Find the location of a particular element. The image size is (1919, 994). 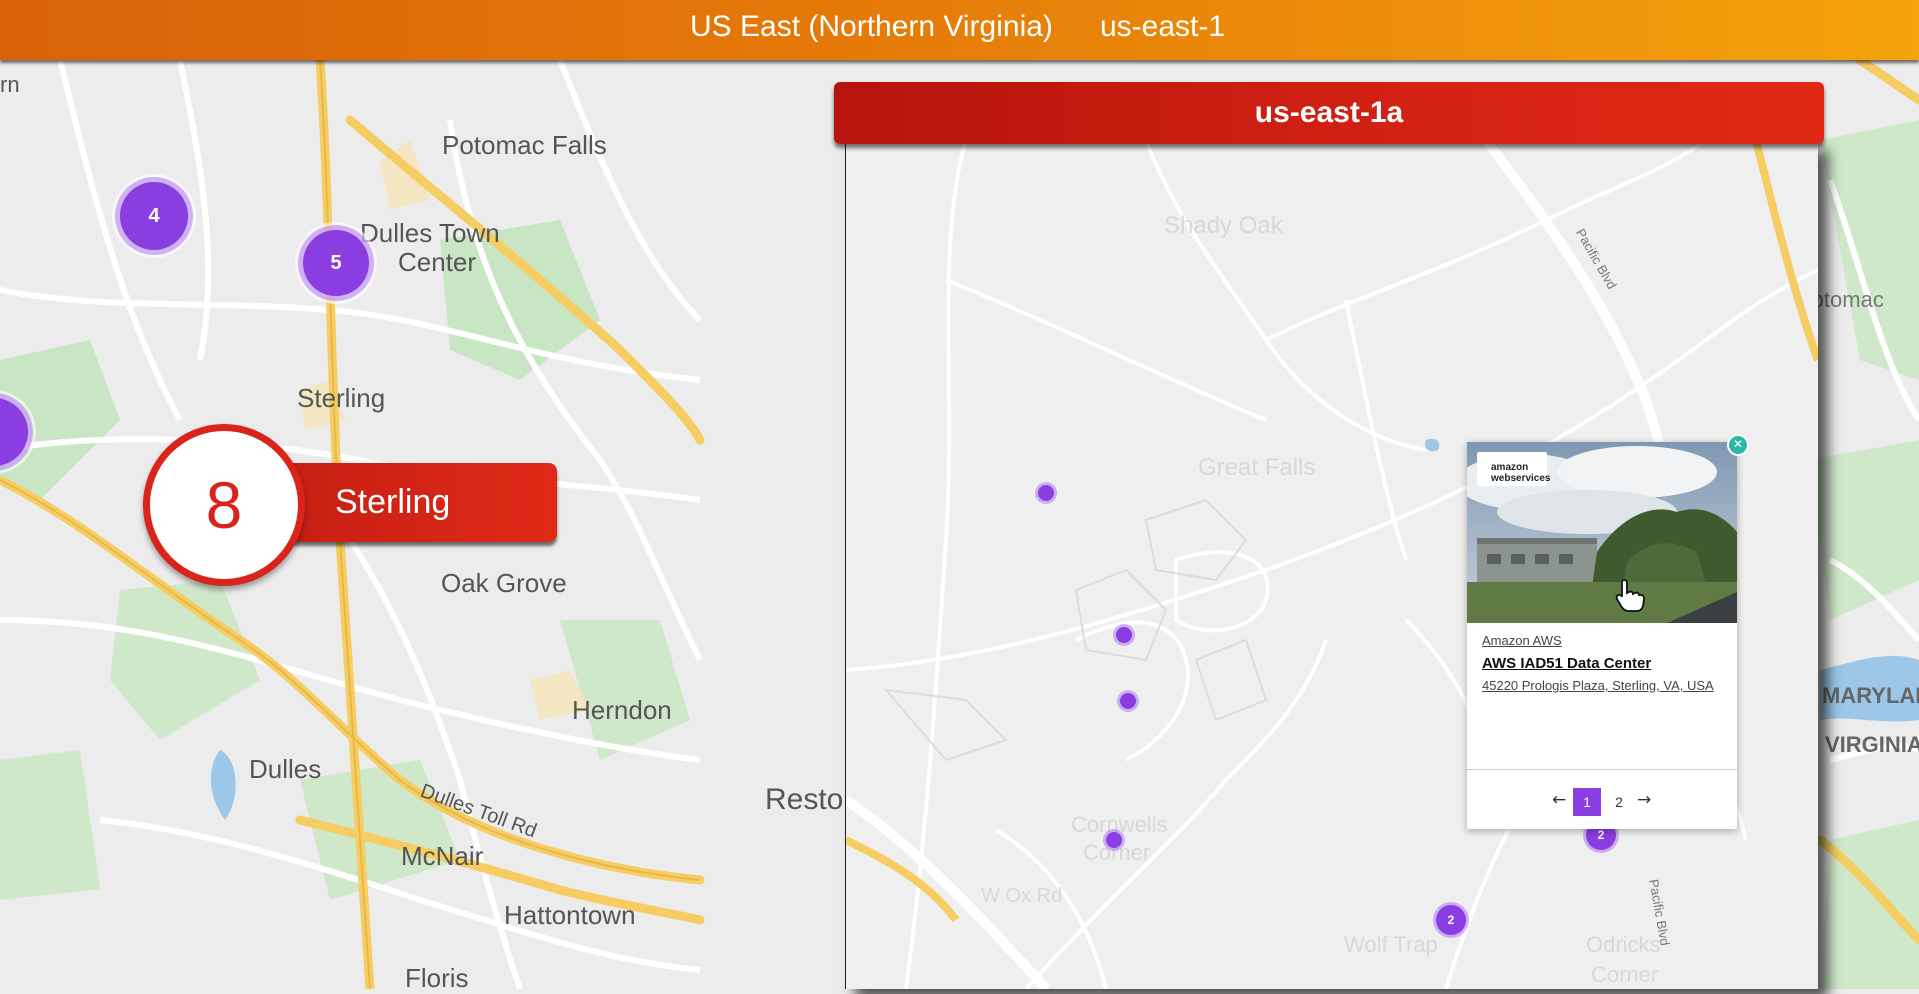

map-label: Dulles is located at coordinates (285, 769).